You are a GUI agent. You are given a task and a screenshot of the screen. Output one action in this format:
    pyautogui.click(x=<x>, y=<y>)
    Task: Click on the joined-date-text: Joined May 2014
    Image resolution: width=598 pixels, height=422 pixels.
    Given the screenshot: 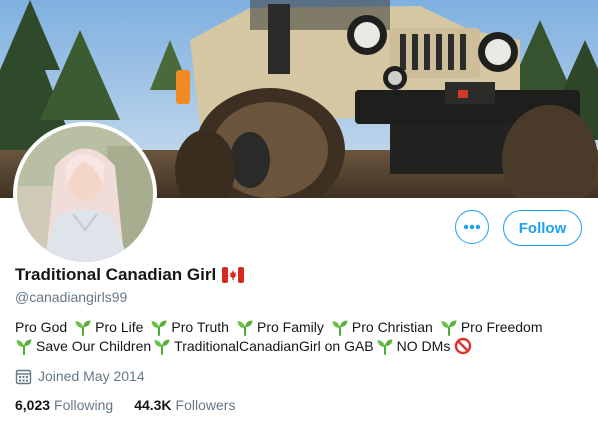 What is the action you would take?
    pyautogui.click(x=91, y=376)
    